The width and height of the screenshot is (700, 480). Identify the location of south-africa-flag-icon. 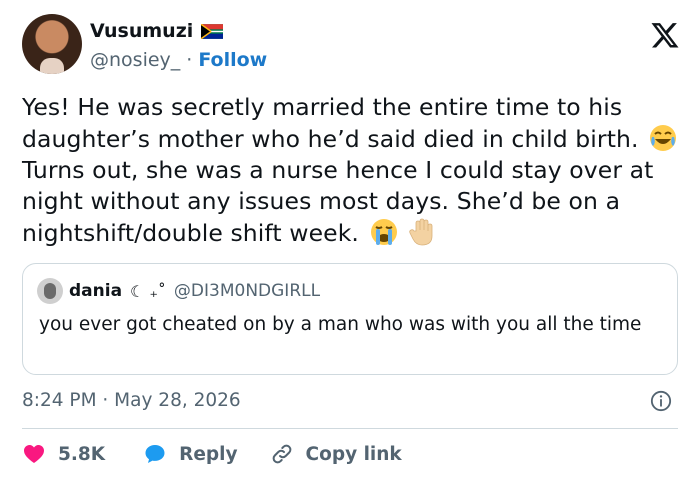
(212, 31).